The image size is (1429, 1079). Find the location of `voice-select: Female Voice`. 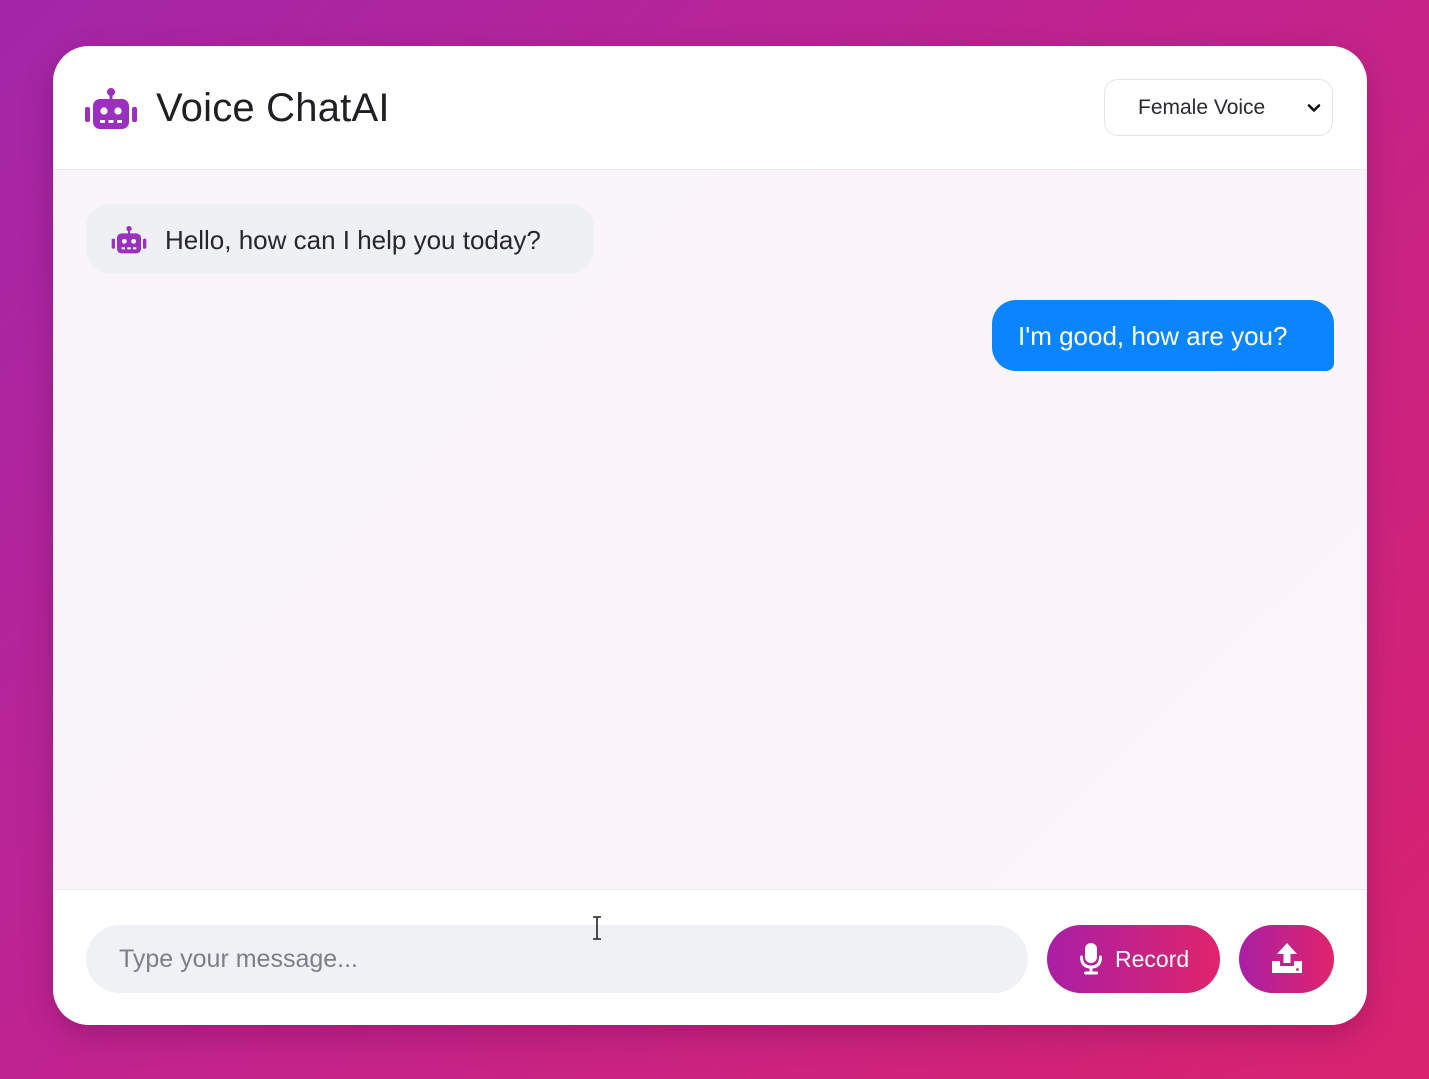

voice-select: Female Voice is located at coordinates (1218, 107).